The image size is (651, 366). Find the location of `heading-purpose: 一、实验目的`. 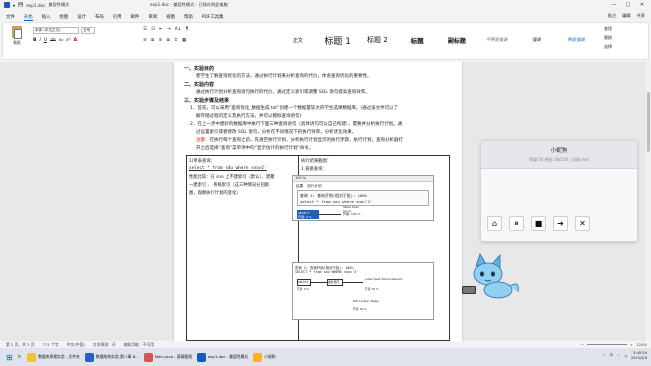

heading-purpose: 一、实验目的 is located at coordinates (199, 69).